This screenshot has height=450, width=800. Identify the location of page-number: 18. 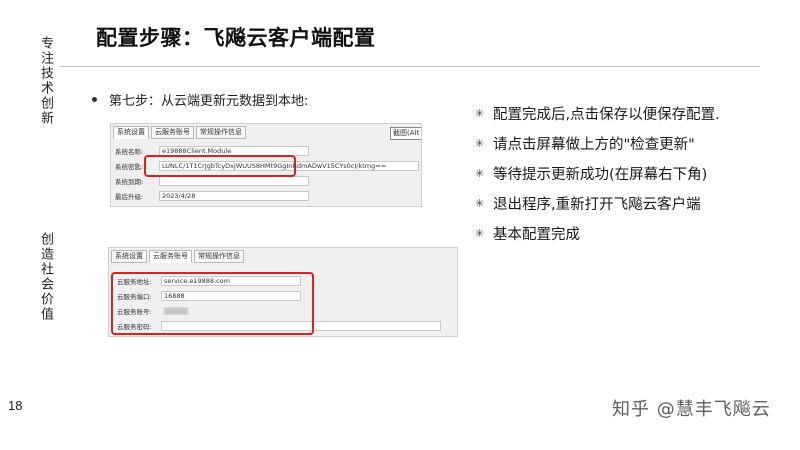
(15, 405).